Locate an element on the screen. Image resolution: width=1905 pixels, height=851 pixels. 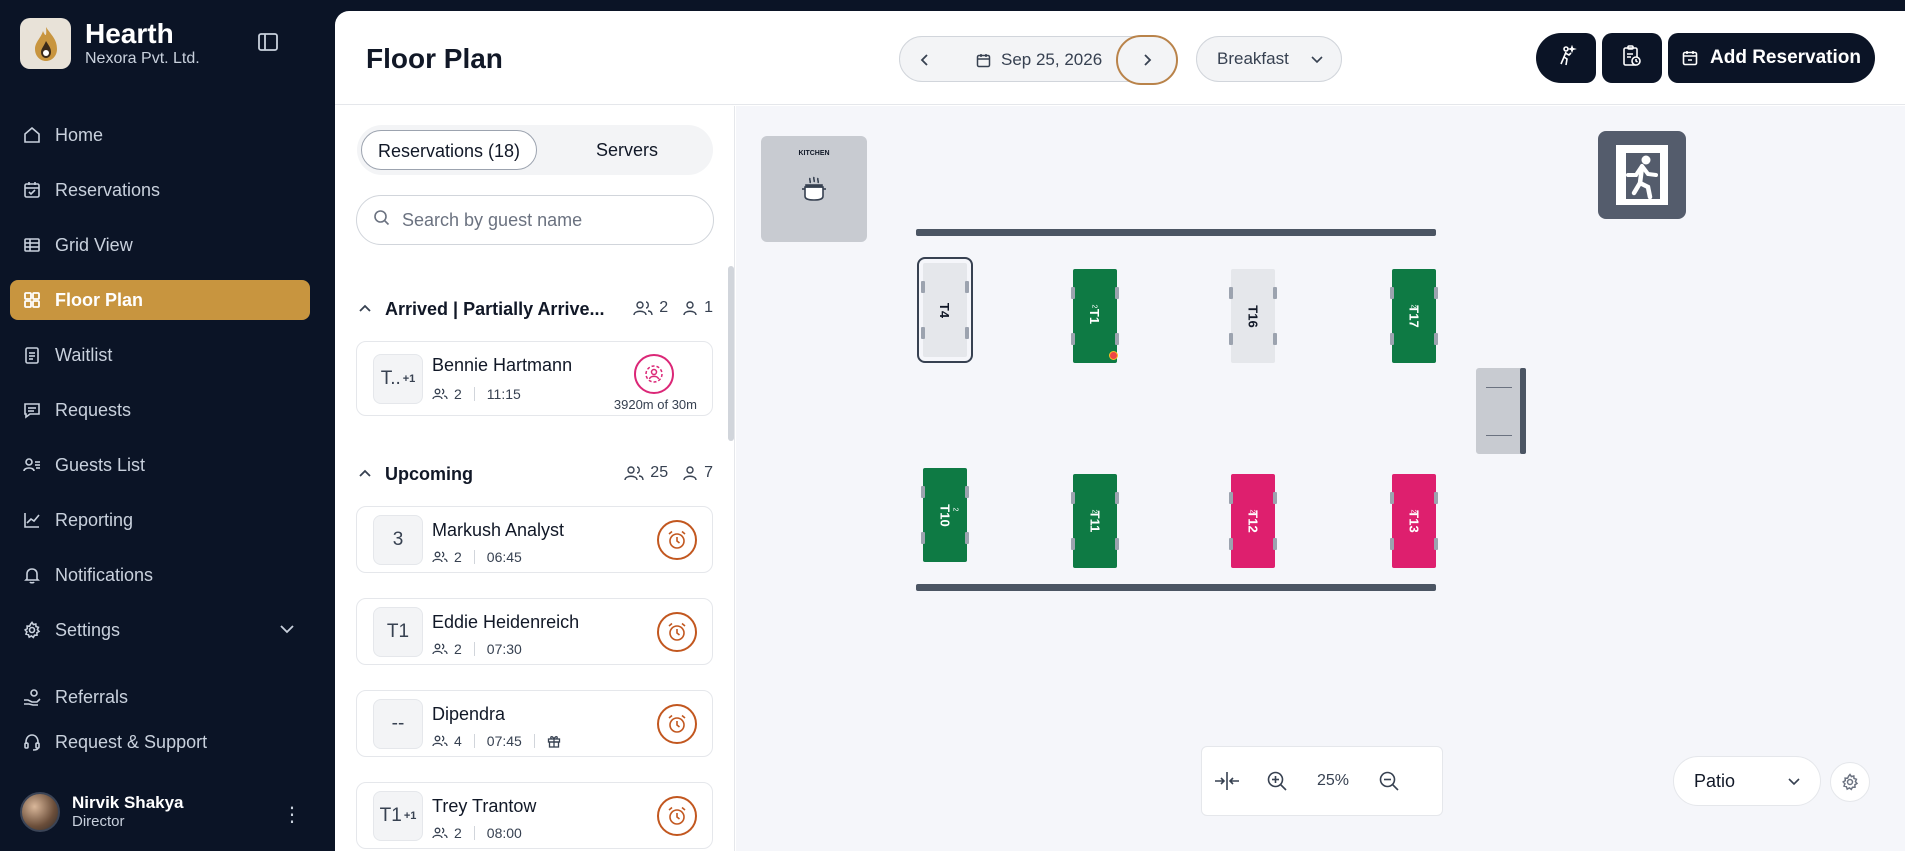
nav-item-settings: Settings is located at coordinates (160, 630).